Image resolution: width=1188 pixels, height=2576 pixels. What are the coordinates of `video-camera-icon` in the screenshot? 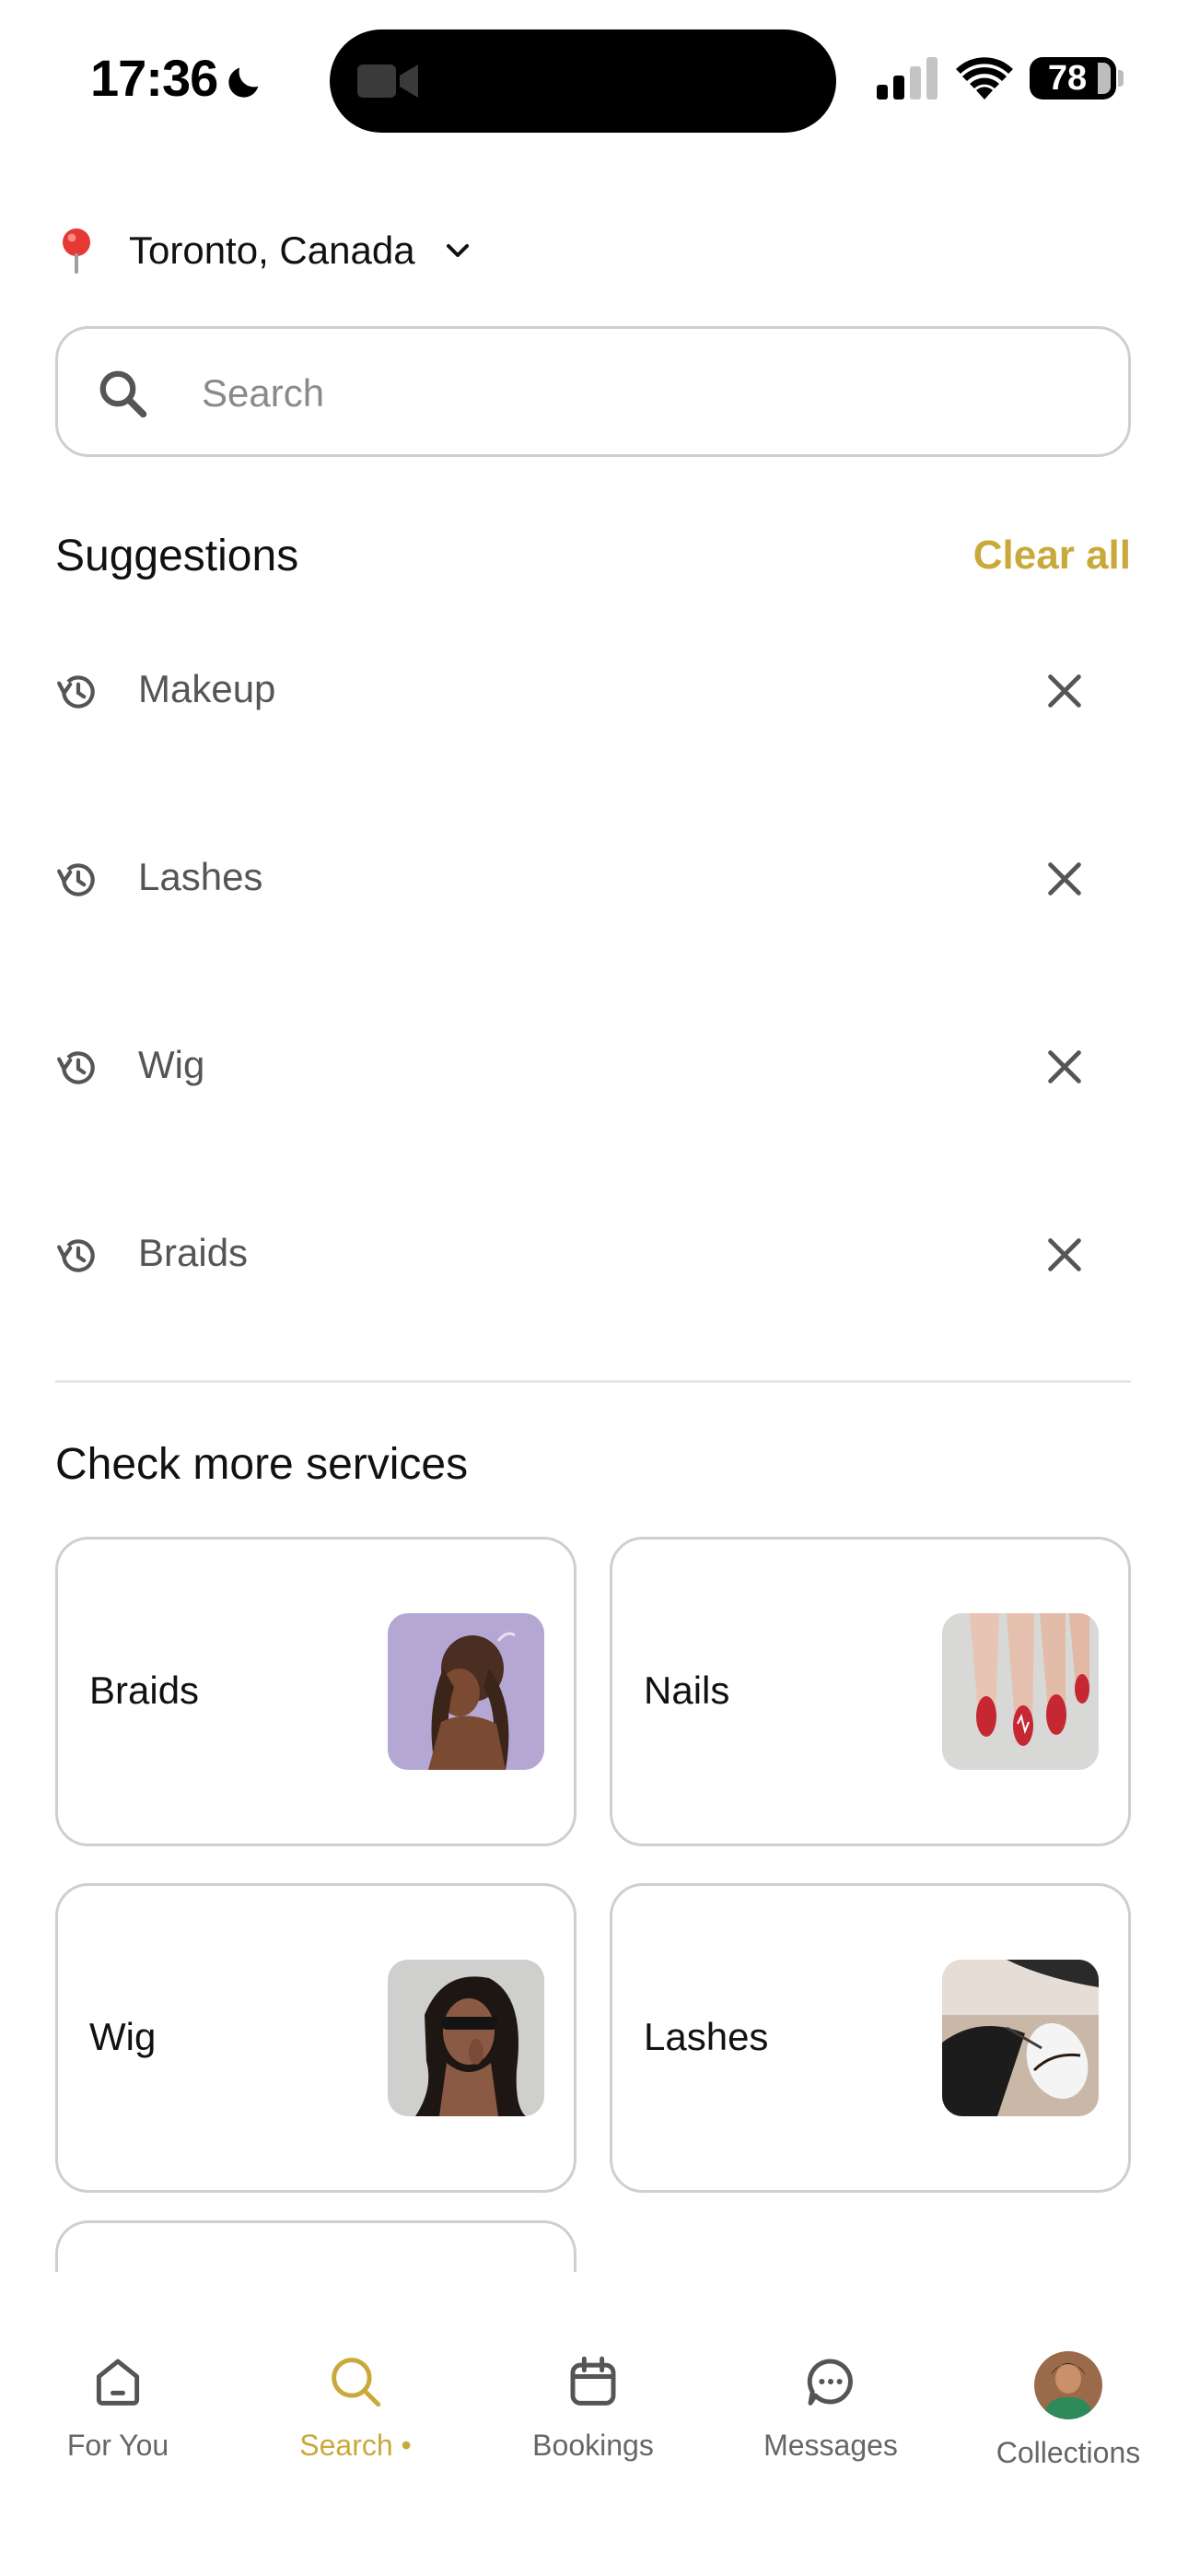 It's located at (387, 81).